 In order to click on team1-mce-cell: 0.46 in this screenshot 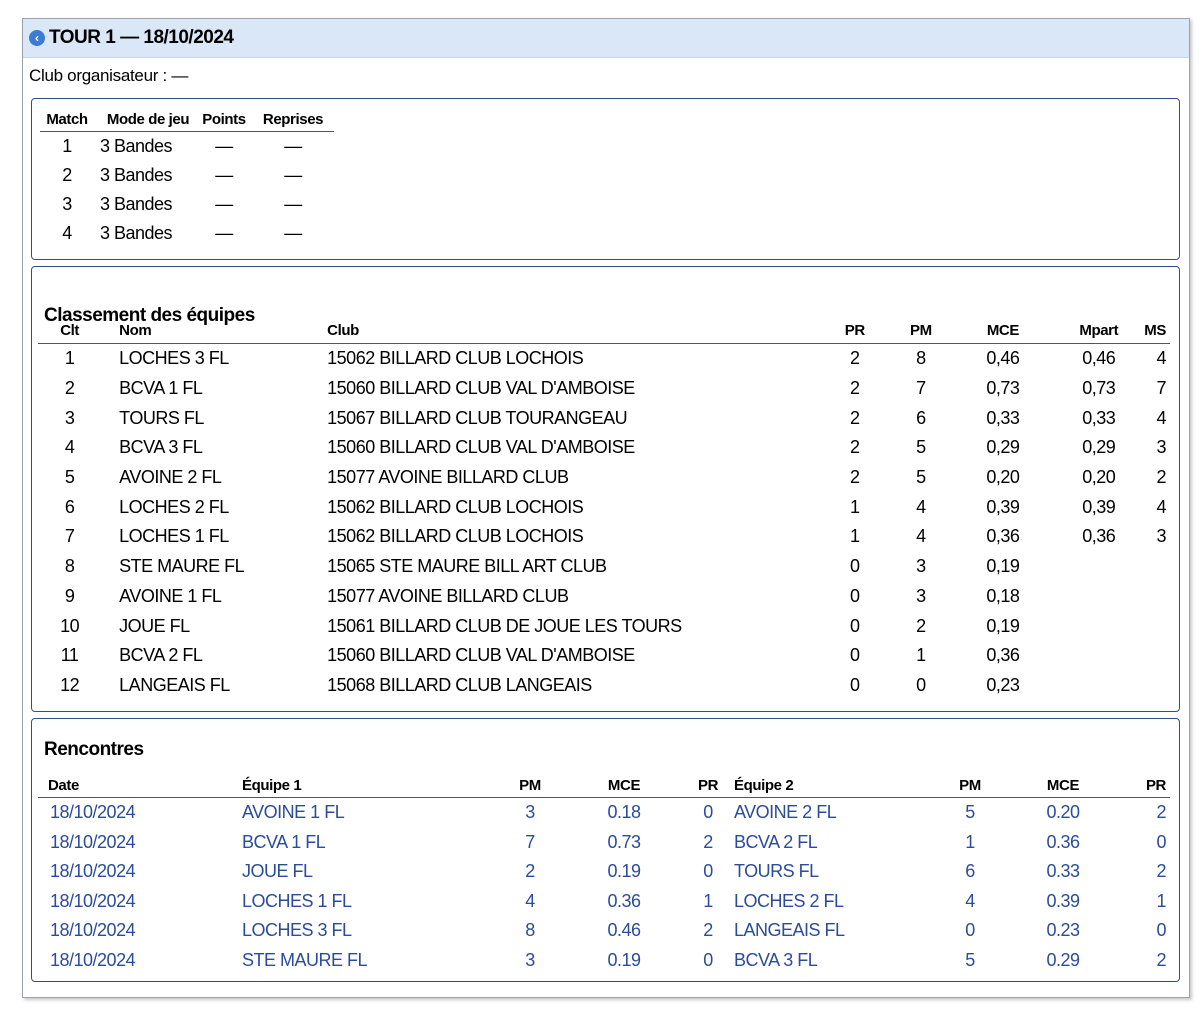, I will do `click(624, 930)`.